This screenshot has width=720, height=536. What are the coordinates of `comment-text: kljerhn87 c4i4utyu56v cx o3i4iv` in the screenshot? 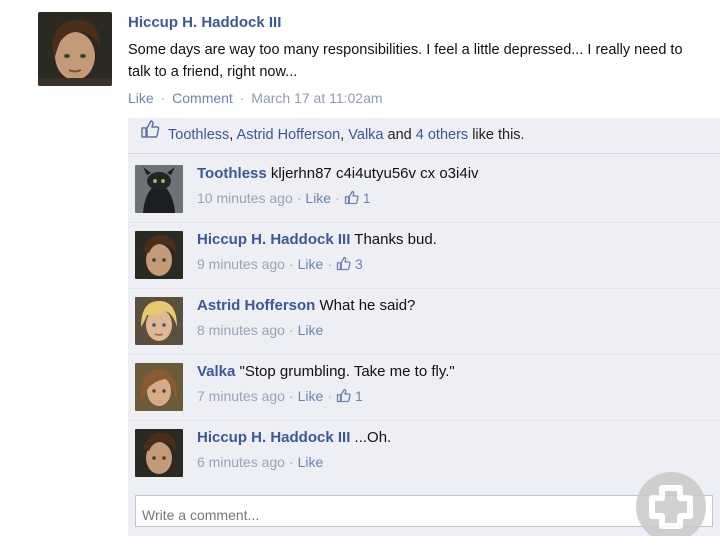 It's located at (374, 173).